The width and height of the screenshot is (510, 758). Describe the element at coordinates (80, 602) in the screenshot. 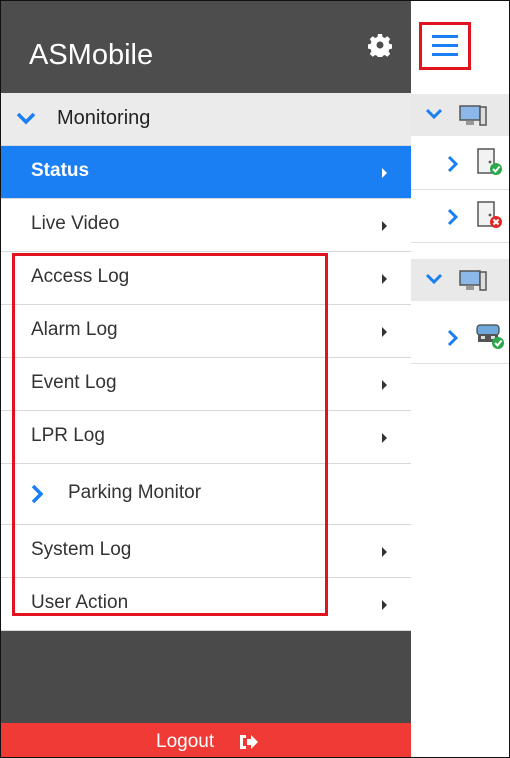

I see `sidebar-item-label: User Action` at that location.